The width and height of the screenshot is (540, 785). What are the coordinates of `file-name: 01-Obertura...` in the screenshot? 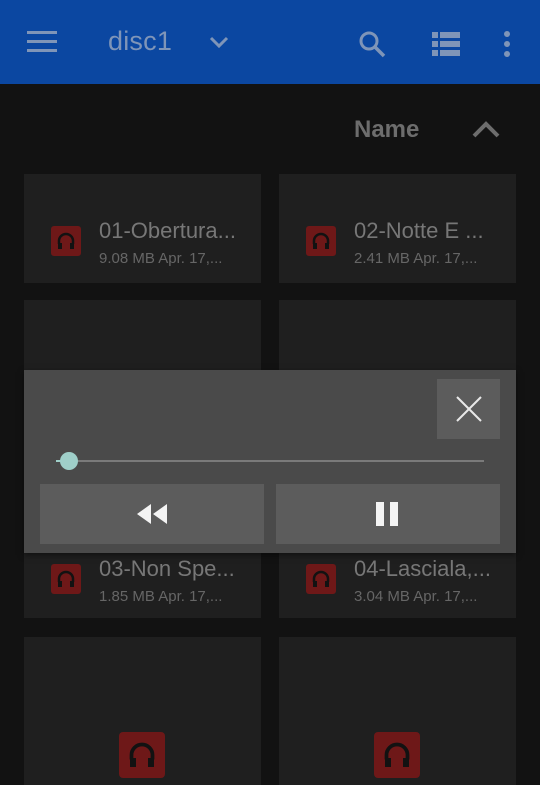 It's located at (167, 230).